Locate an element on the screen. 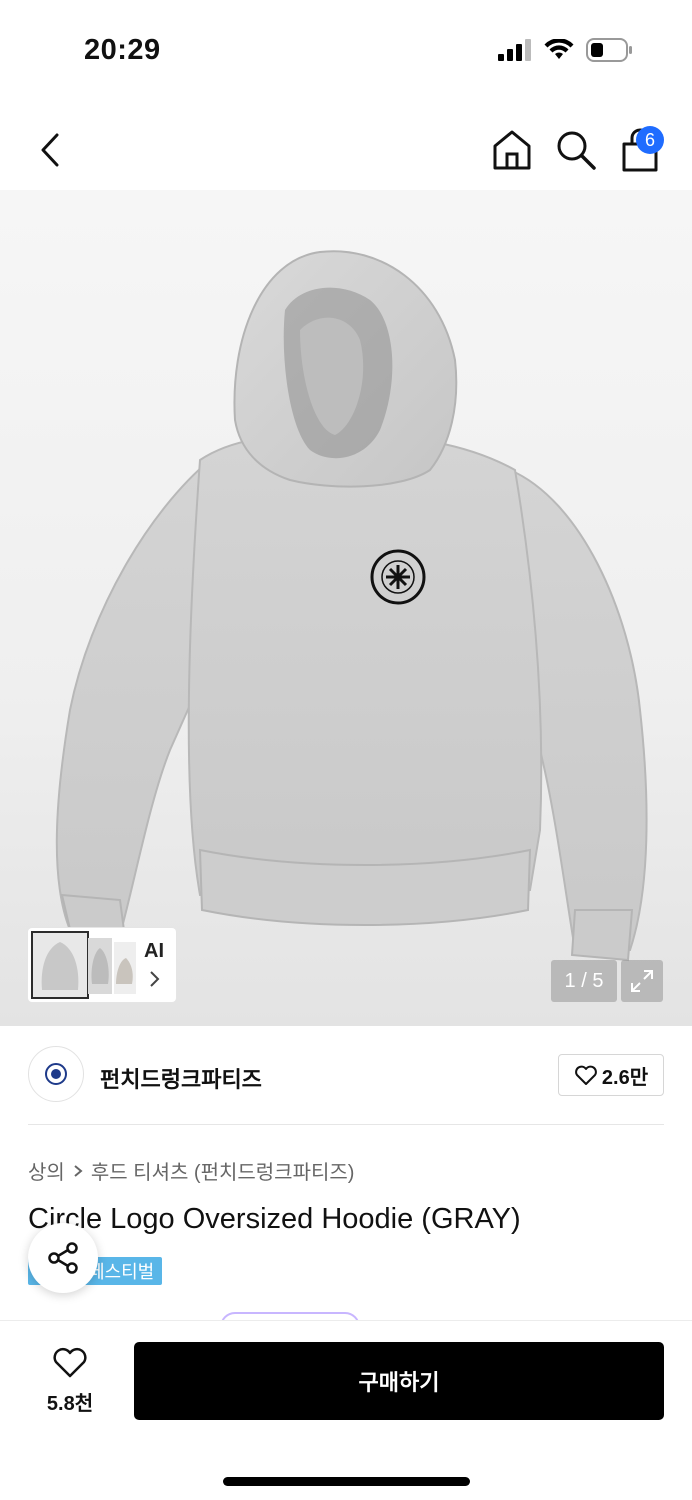 The height and width of the screenshot is (1500, 692). search-button is located at coordinates (576, 150).